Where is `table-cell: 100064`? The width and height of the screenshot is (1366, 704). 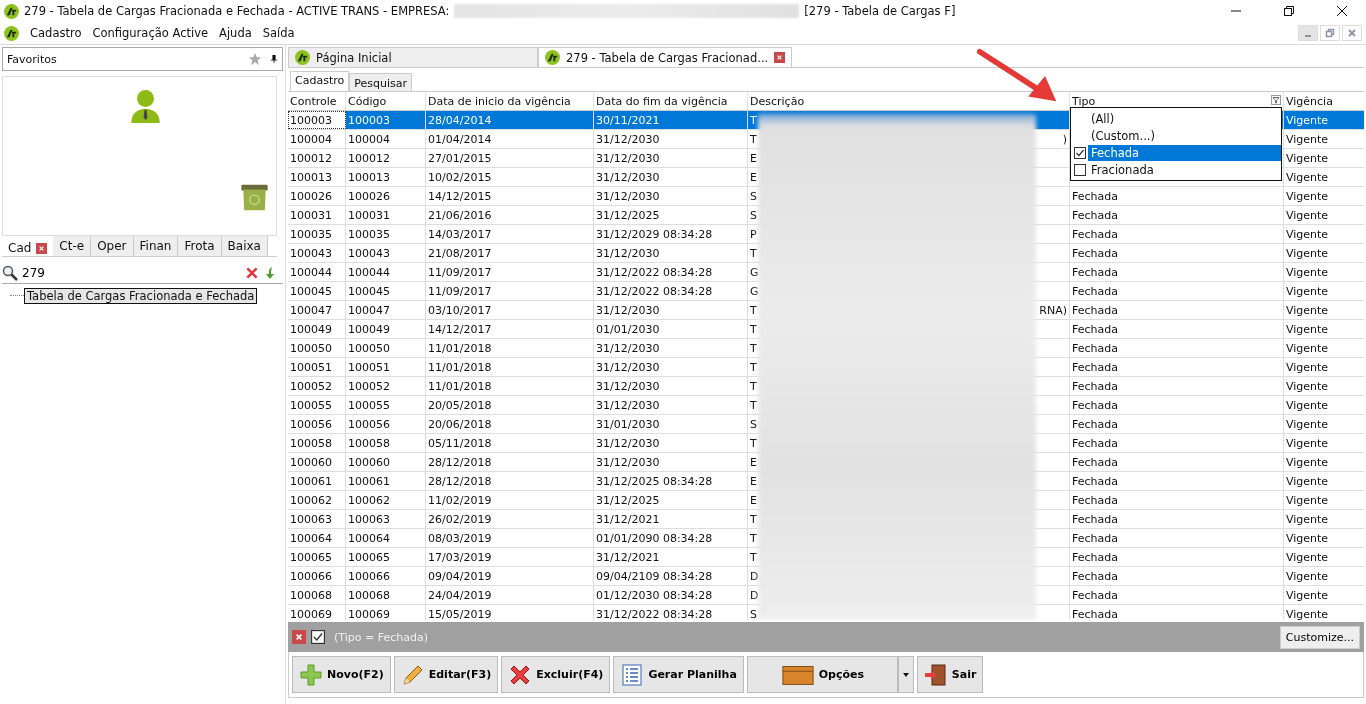 table-cell: 100064 is located at coordinates (369, 538).